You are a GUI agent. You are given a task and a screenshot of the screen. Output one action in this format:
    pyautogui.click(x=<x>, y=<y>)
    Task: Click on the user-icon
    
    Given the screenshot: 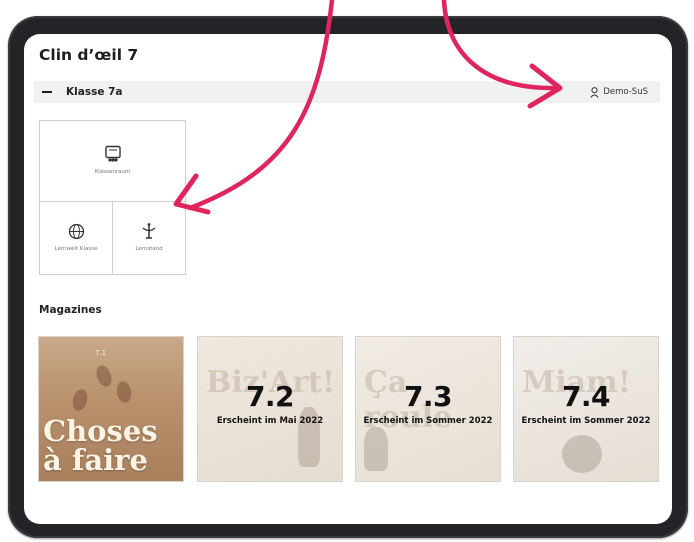 What is the action you would take?
    pyautogui.click(x=594, y=92)
    